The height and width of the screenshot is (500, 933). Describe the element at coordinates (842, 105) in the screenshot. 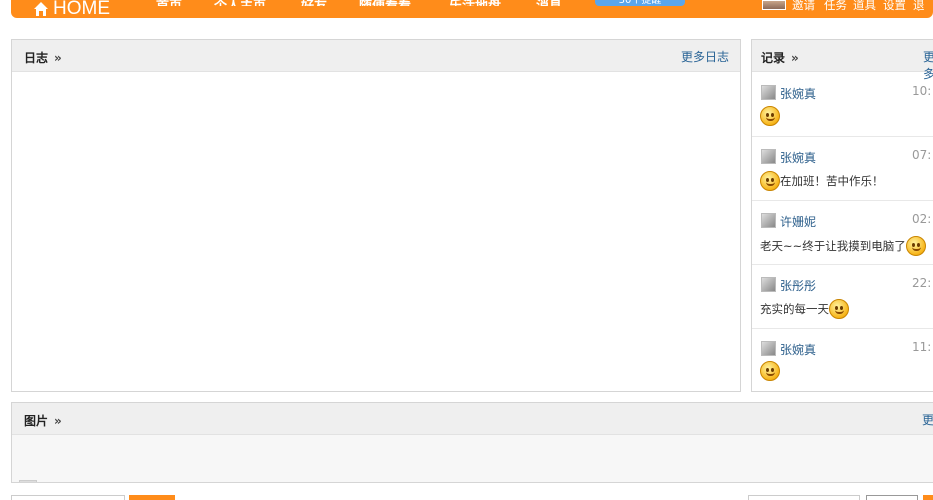

I see `record-item: 张婉真 10:` at that location.